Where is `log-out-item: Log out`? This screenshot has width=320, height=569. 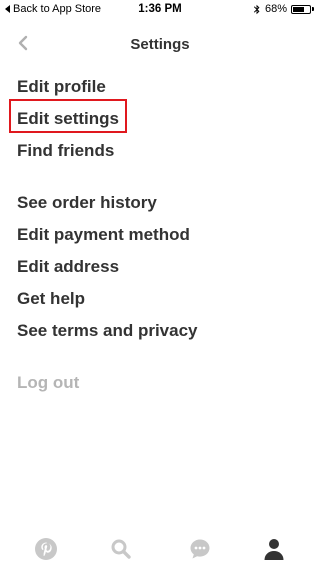 log-out-item: Log out is located at coordinates (48, 383).